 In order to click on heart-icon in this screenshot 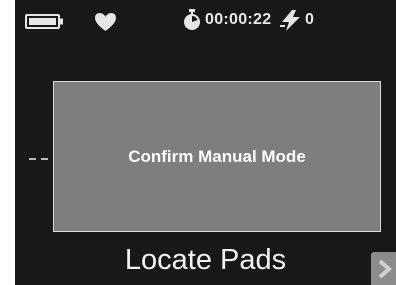, I will do `click(105, 22)`.